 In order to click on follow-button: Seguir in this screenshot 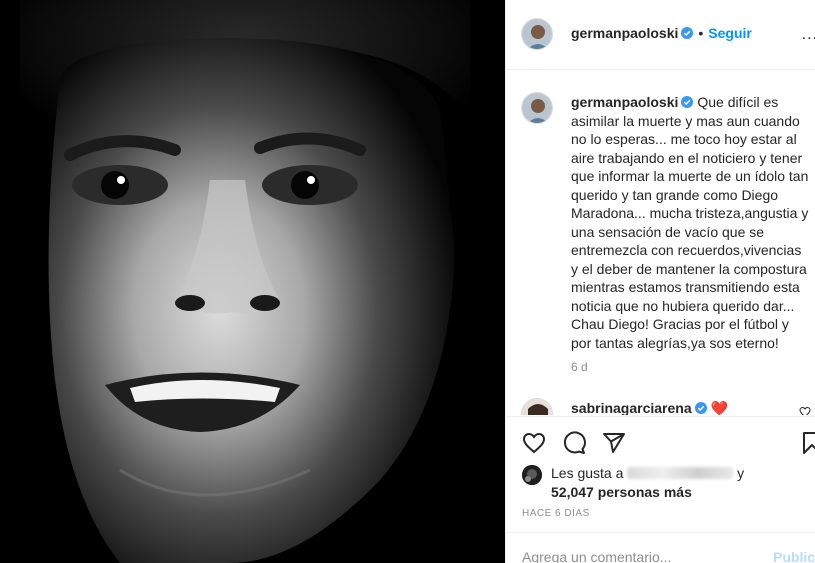, I will do `click(730, 33)`.